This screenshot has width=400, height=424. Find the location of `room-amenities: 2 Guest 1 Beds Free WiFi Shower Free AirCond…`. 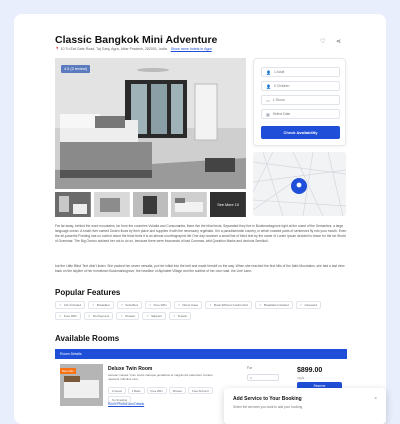

room-amenities: 2 Guest 1 Beds Free WiFi Shower Free AirCond… is located at coordinates (170, 395).